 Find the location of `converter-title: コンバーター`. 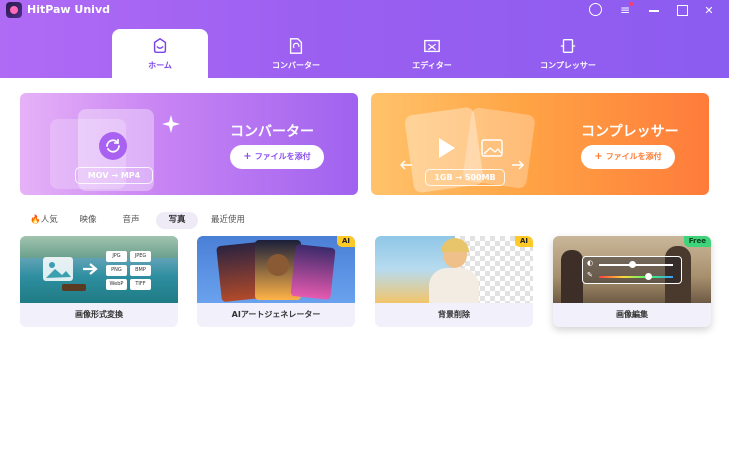

converter-title: コンバーター is located at coordinates (272, 132).